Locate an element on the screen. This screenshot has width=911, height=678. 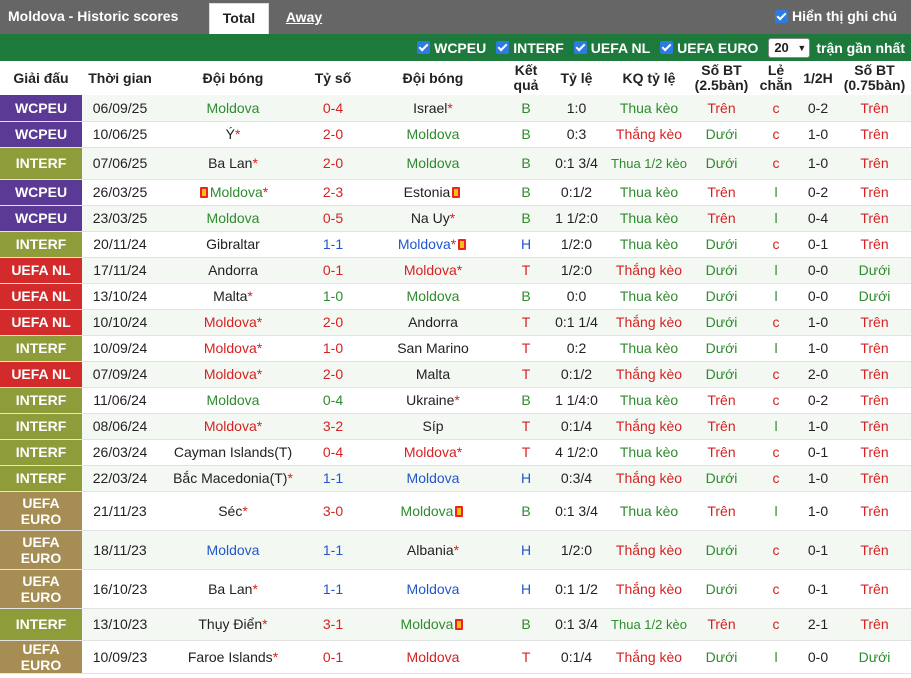
score: 3-2 is located at coordinates (333, 426).